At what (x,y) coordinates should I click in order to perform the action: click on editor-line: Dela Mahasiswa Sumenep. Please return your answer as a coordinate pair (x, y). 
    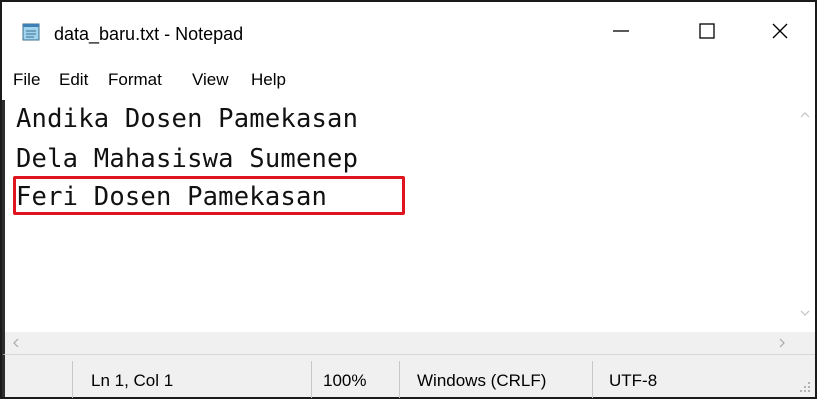
    Looking at the image, I should click on (187, 159).